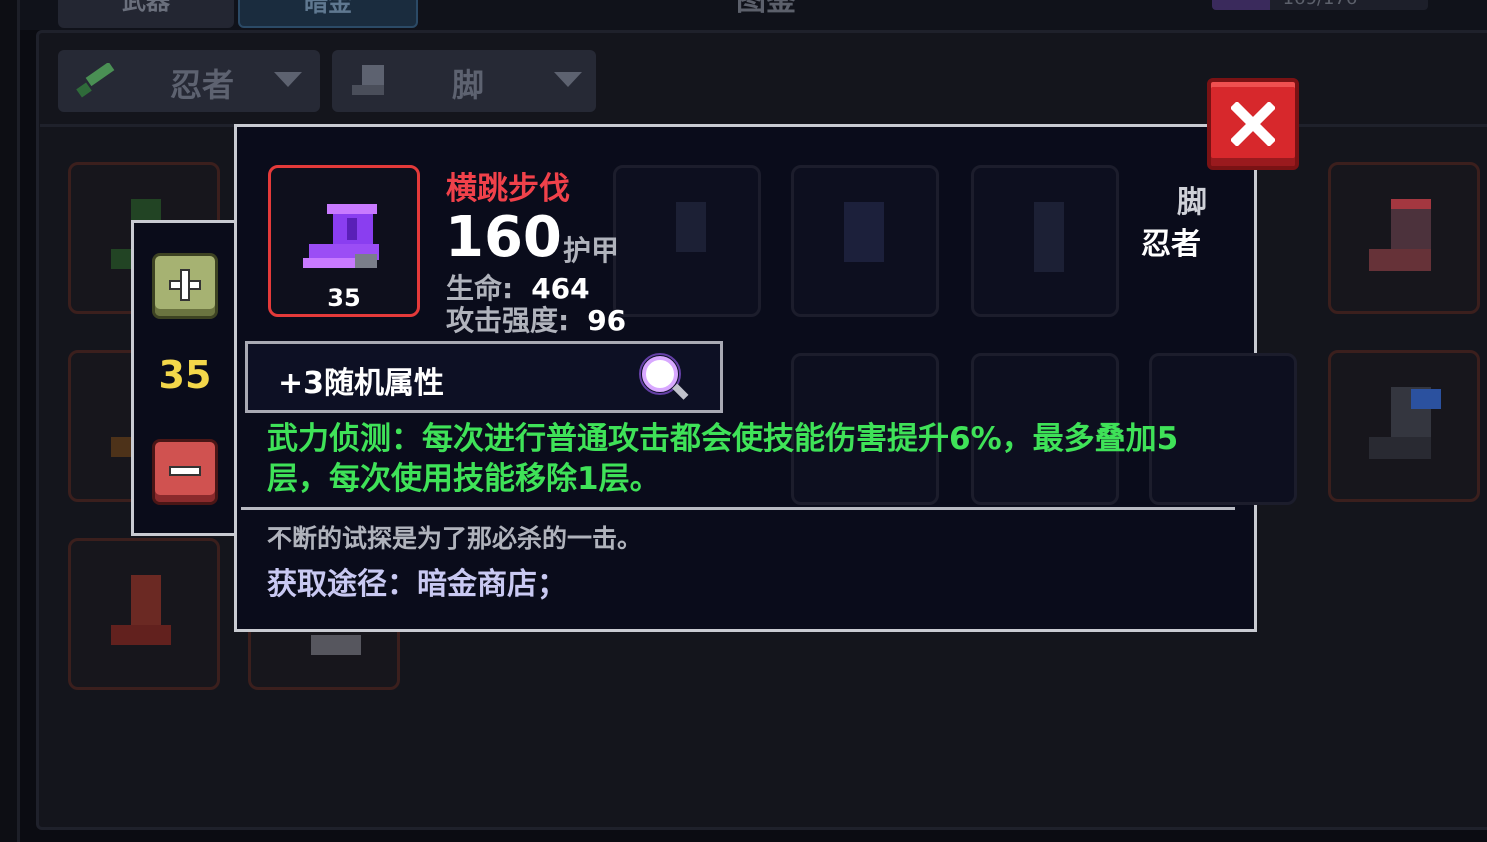  What do you see at coordinates (1171, 244) in the screenshot?
I see `item-class: 忍者` at bounding box center [1171, 244].